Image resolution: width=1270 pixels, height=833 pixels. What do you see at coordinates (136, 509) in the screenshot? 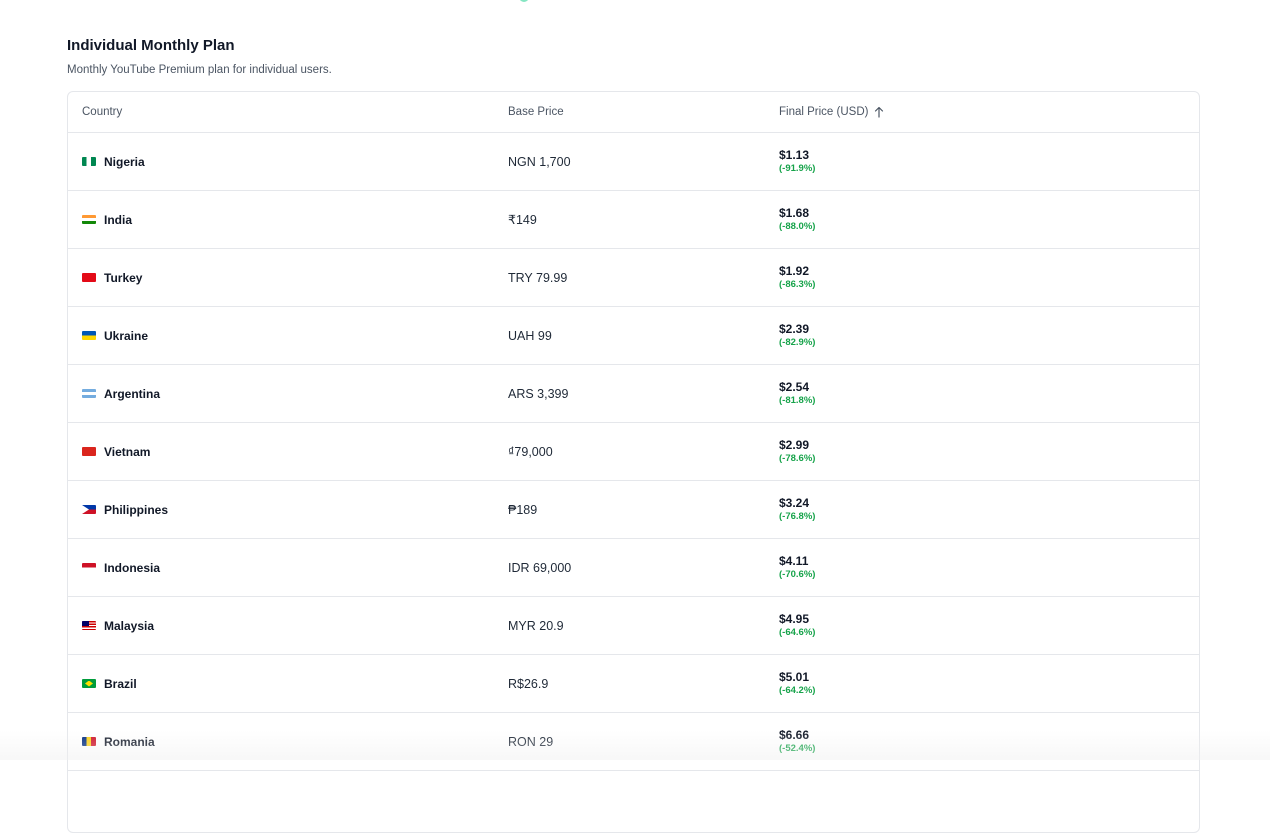
I see `country-name: Philippines` at bounding box center [136, 509].